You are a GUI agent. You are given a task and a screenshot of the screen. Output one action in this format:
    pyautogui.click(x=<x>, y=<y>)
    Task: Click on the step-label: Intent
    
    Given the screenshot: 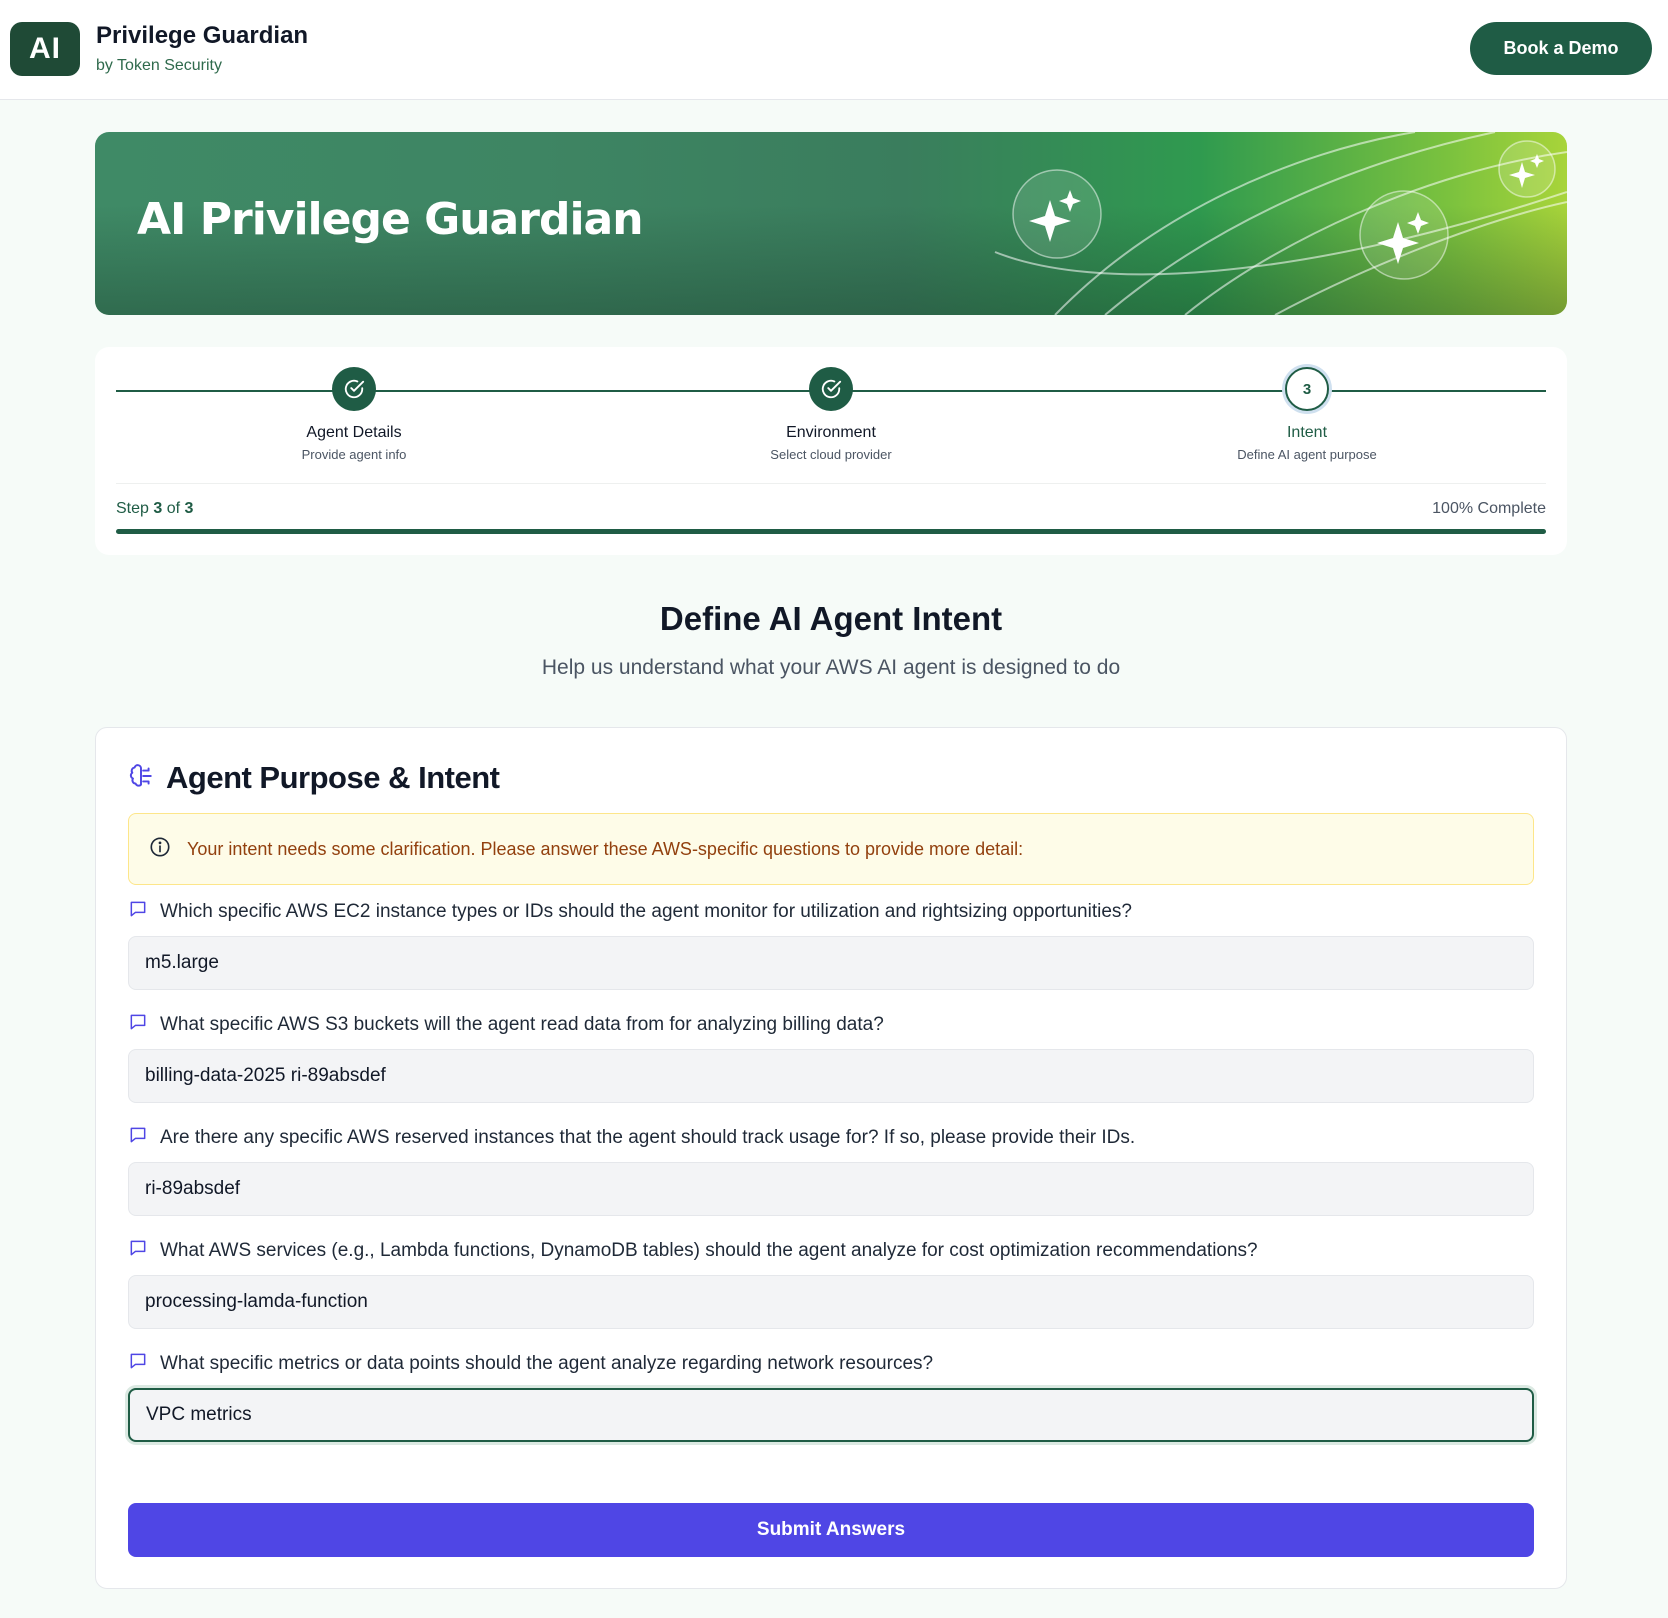 What is the action you would take?
    pyautogui.click(x=1307, y=432)
    